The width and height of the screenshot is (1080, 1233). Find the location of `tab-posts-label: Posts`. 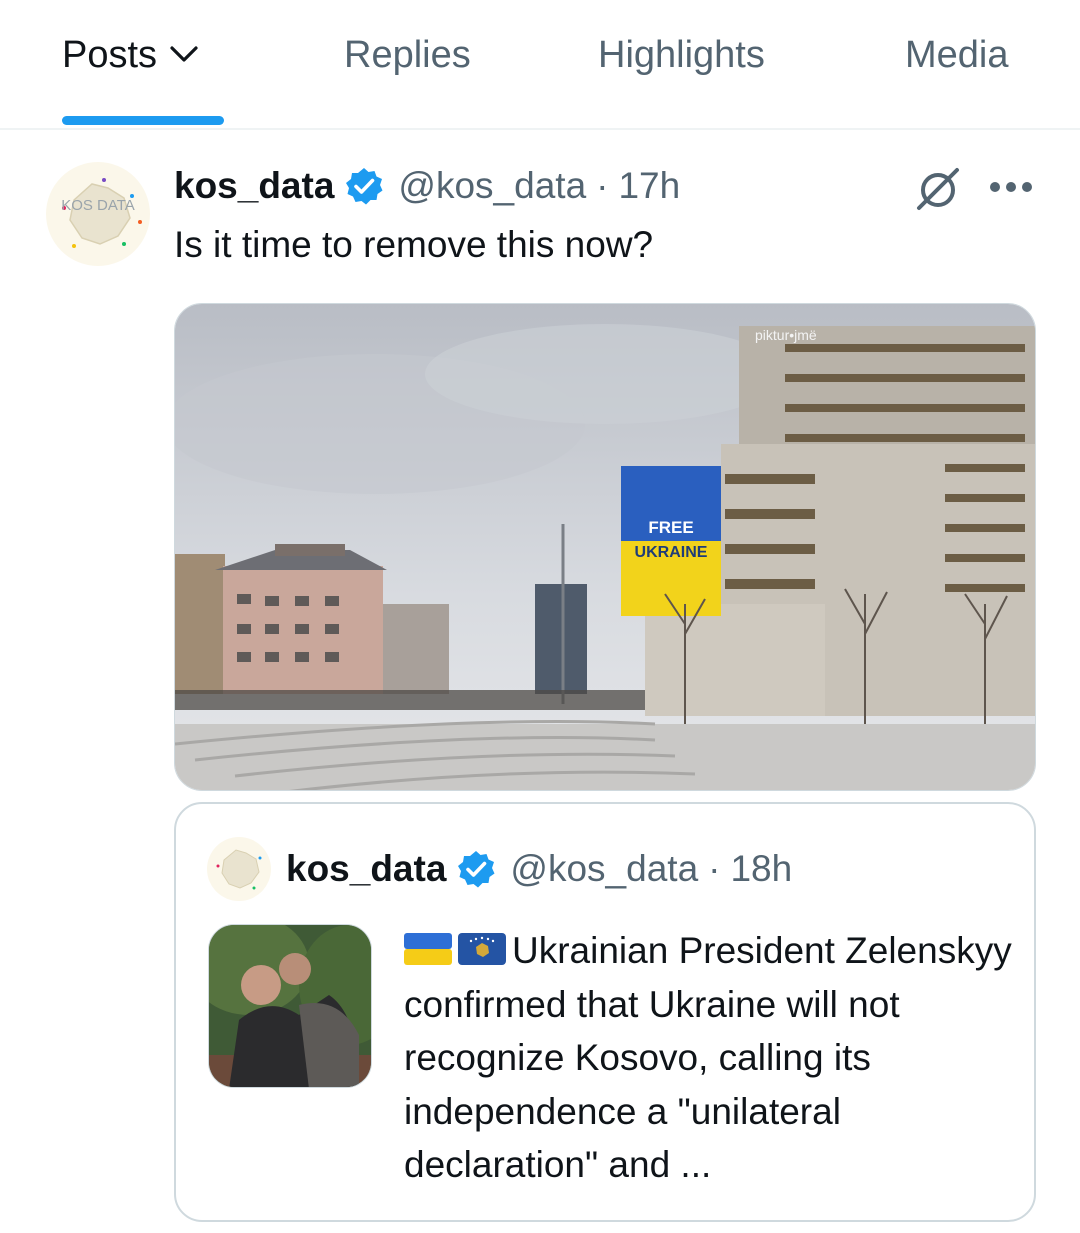

tab-posts-label: Posts is located at coordinates (110, 55).